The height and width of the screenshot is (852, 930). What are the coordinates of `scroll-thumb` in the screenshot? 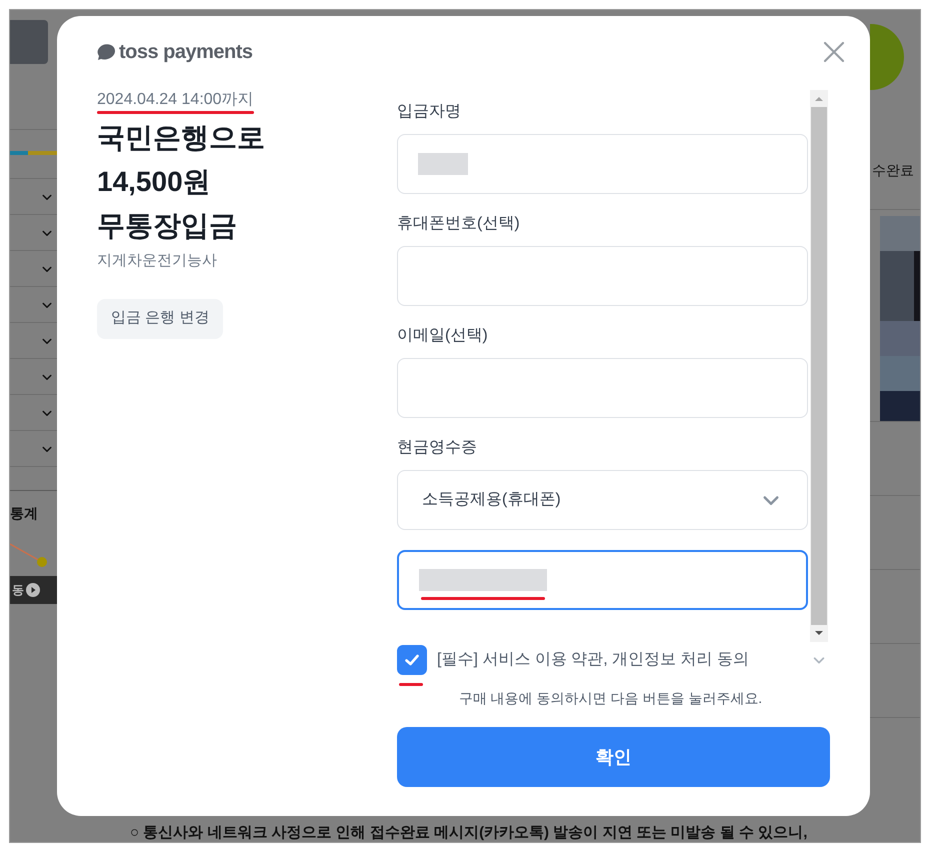 It's located at (819, 366).